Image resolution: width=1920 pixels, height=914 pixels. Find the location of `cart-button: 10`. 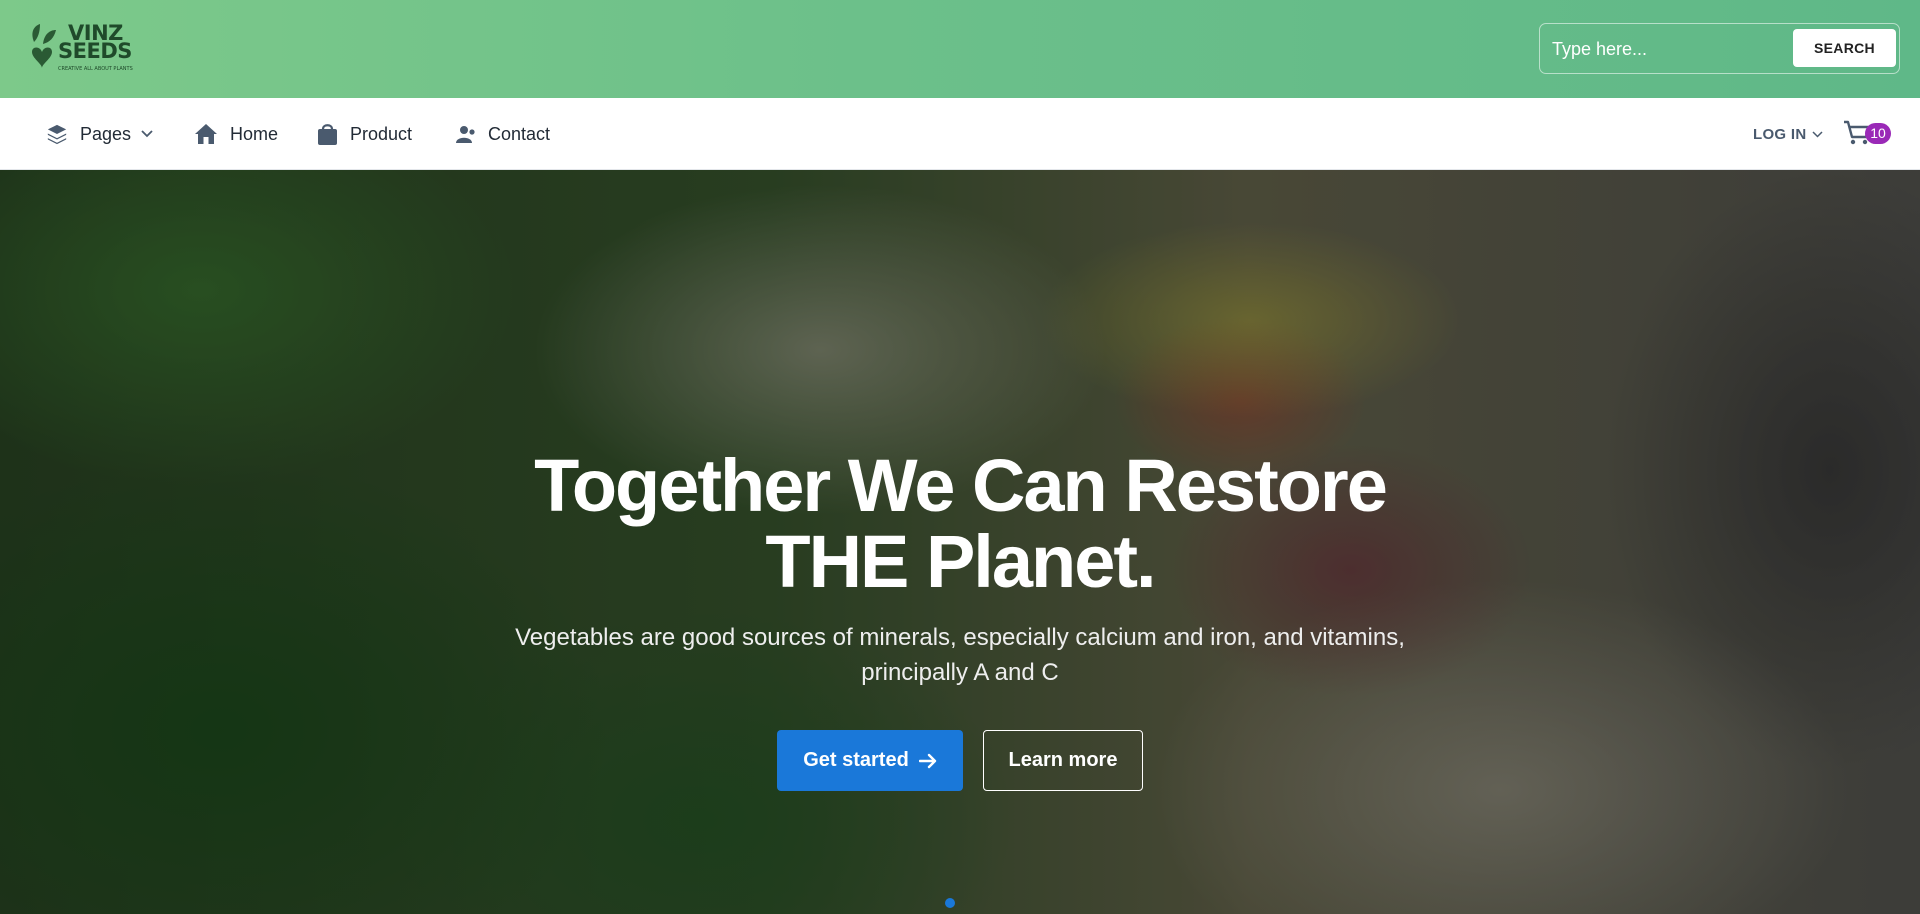

cart-button: 10 is located at coordinates (1868, 134).